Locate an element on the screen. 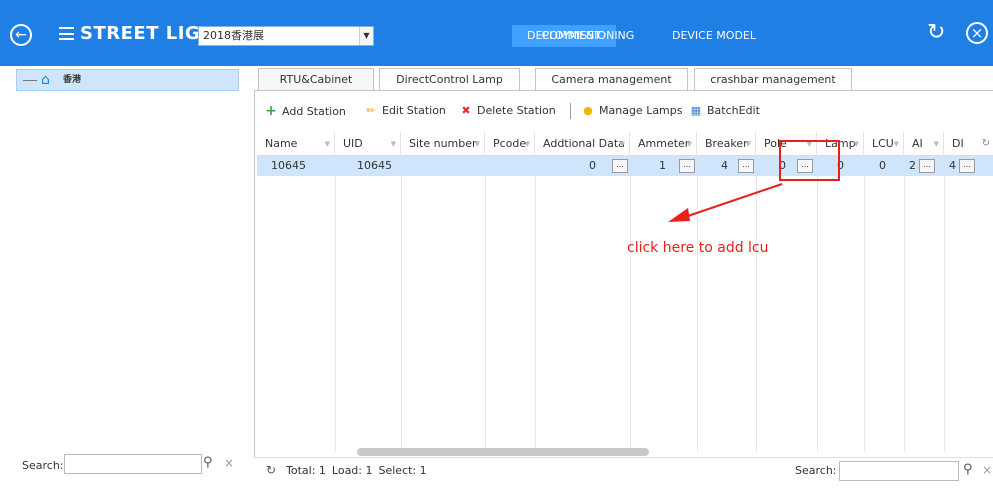  column-header-label: LCU is located at coordinates (883, 143).